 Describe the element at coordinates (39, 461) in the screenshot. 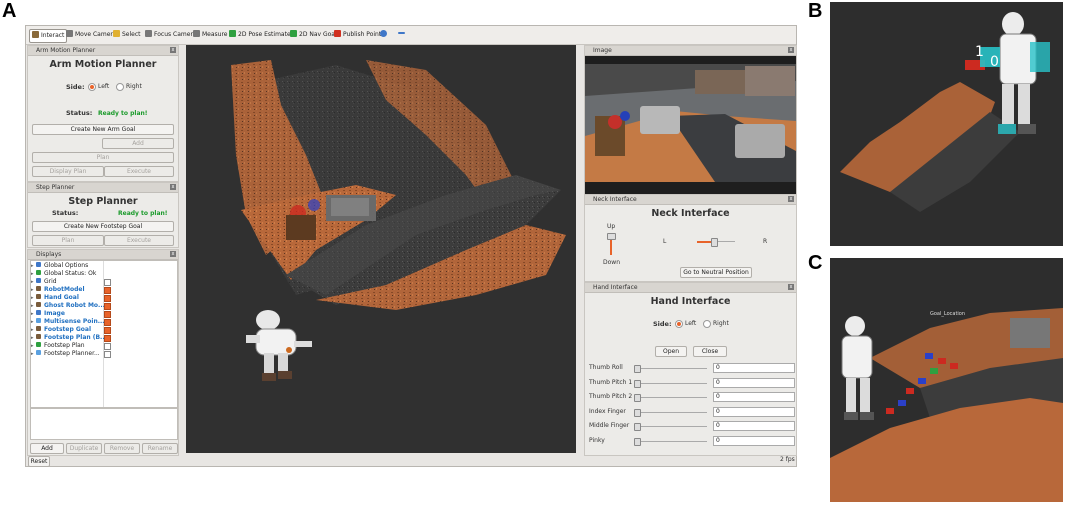

I see `reset-button: Reset` at that location.